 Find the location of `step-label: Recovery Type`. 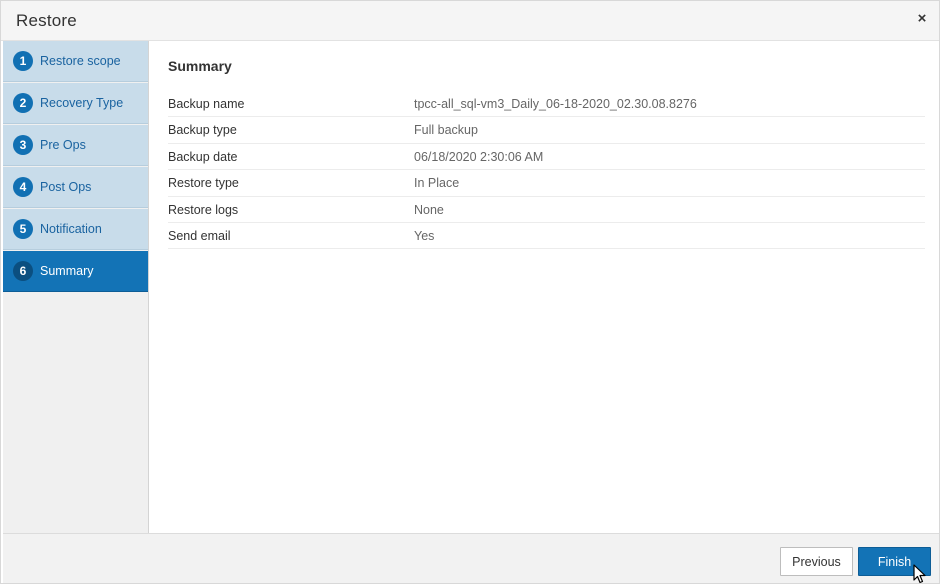

step-label: Recovery Type is located at coordinates (82, 103).